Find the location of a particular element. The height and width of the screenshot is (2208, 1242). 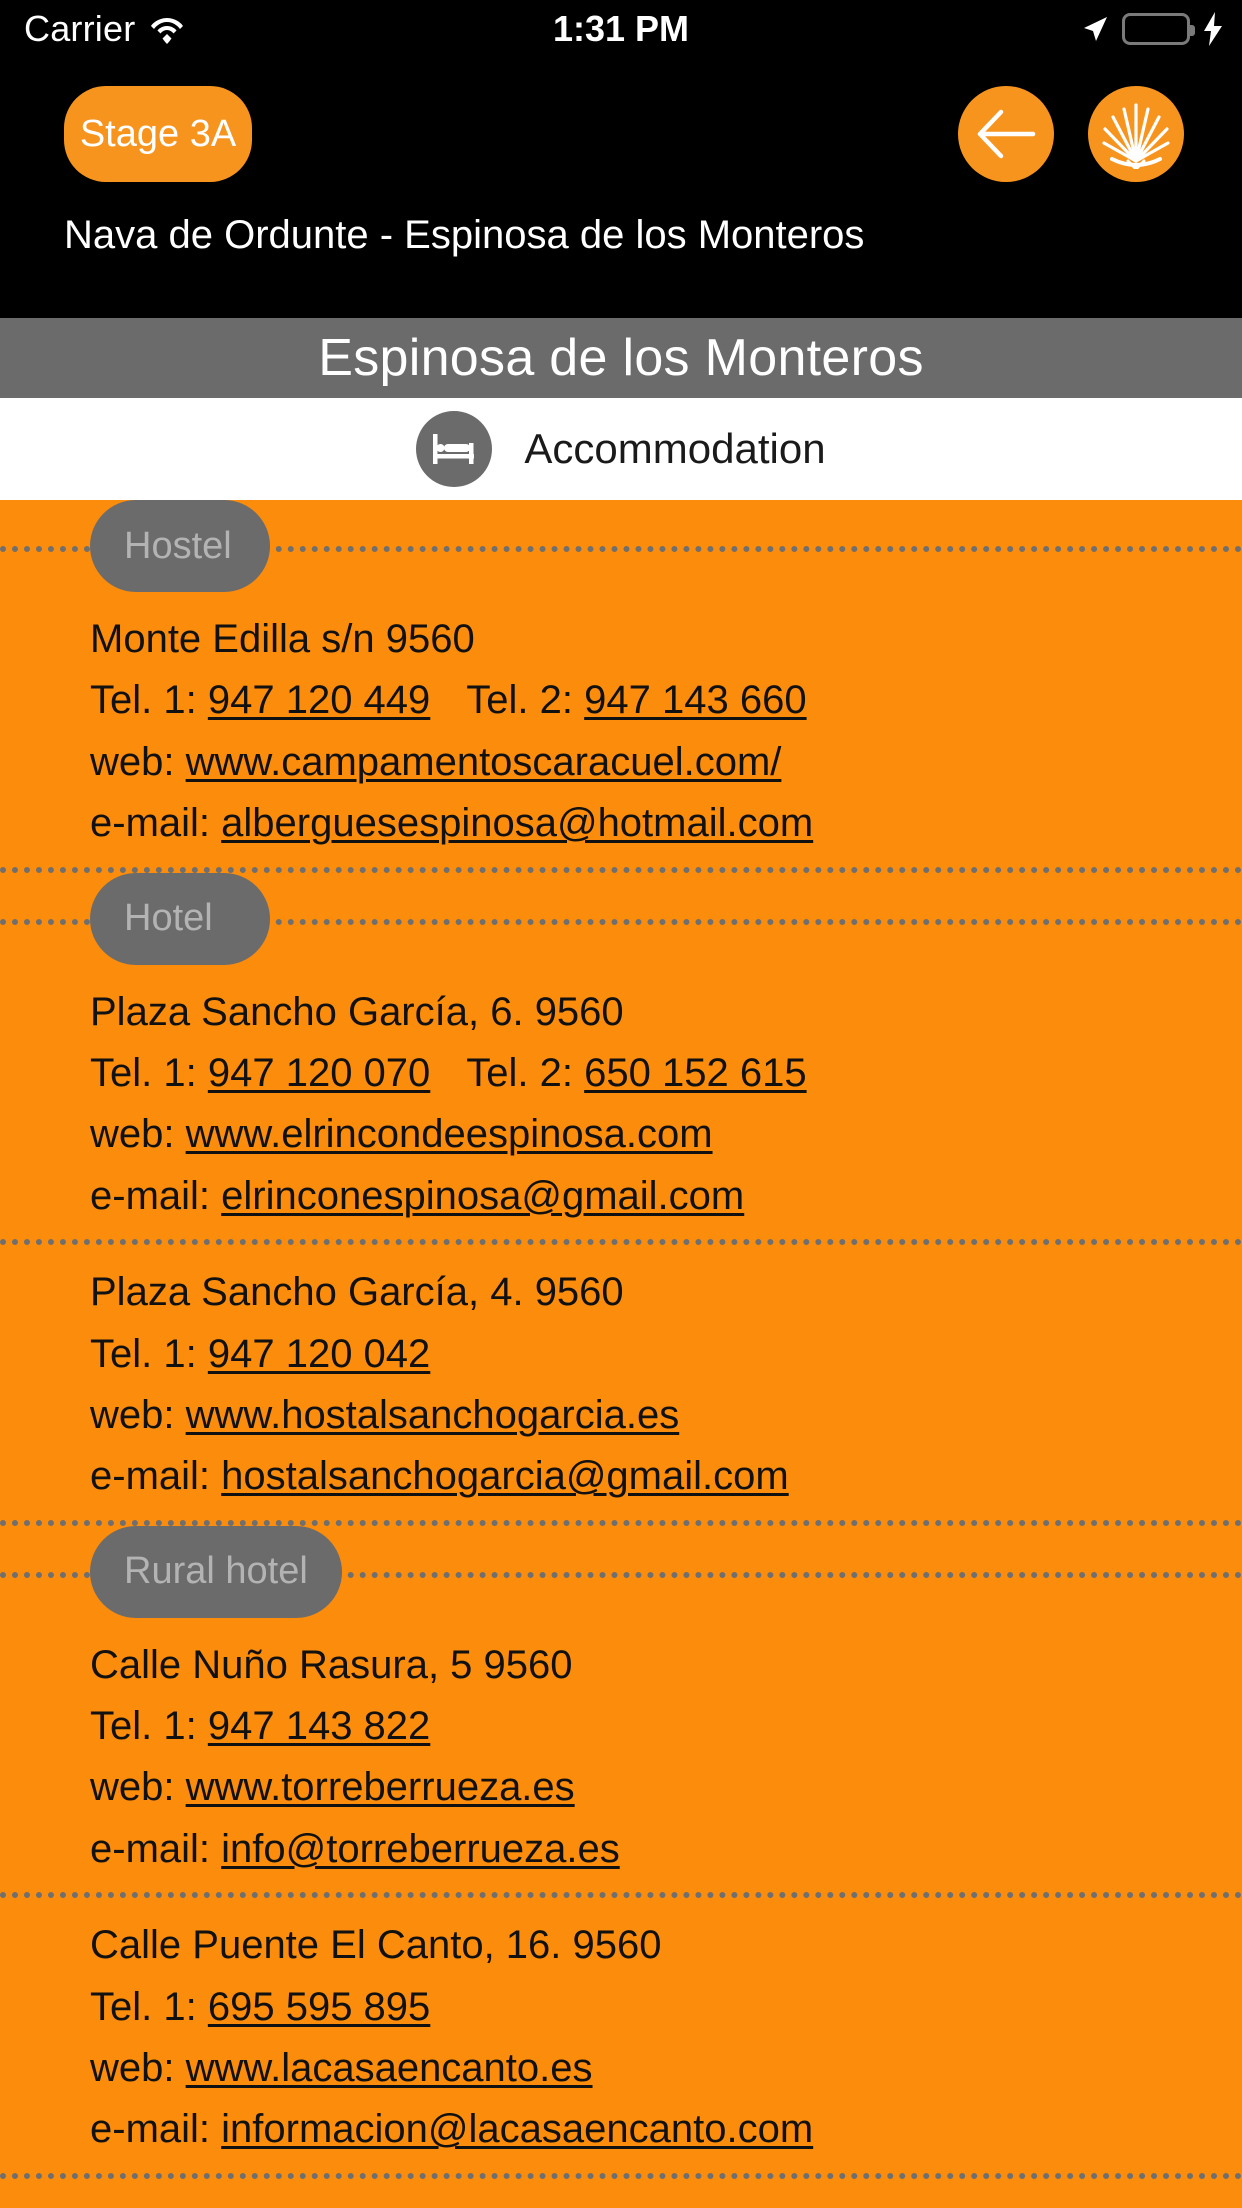

category-header: Accommodation is located at coordinates (621, 449).